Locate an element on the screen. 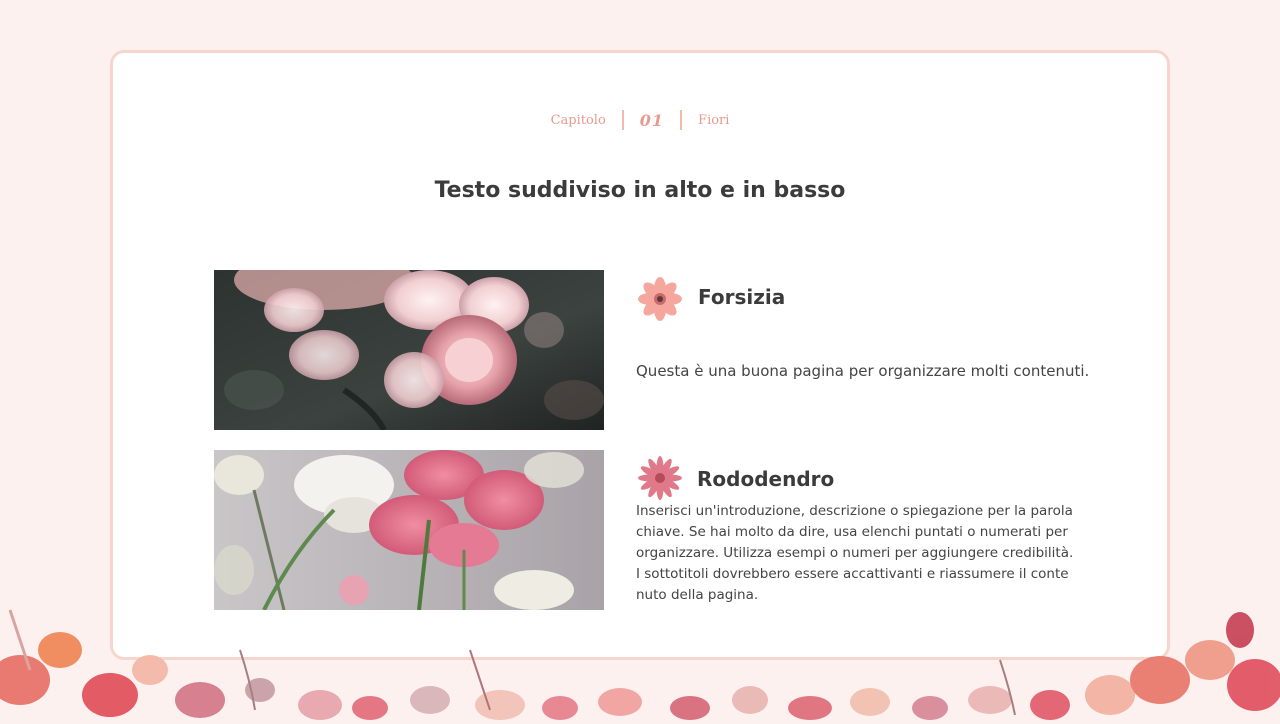 The image size is (1280, 724). chapter-label: Capitolo is located at coordinates (578, 120).